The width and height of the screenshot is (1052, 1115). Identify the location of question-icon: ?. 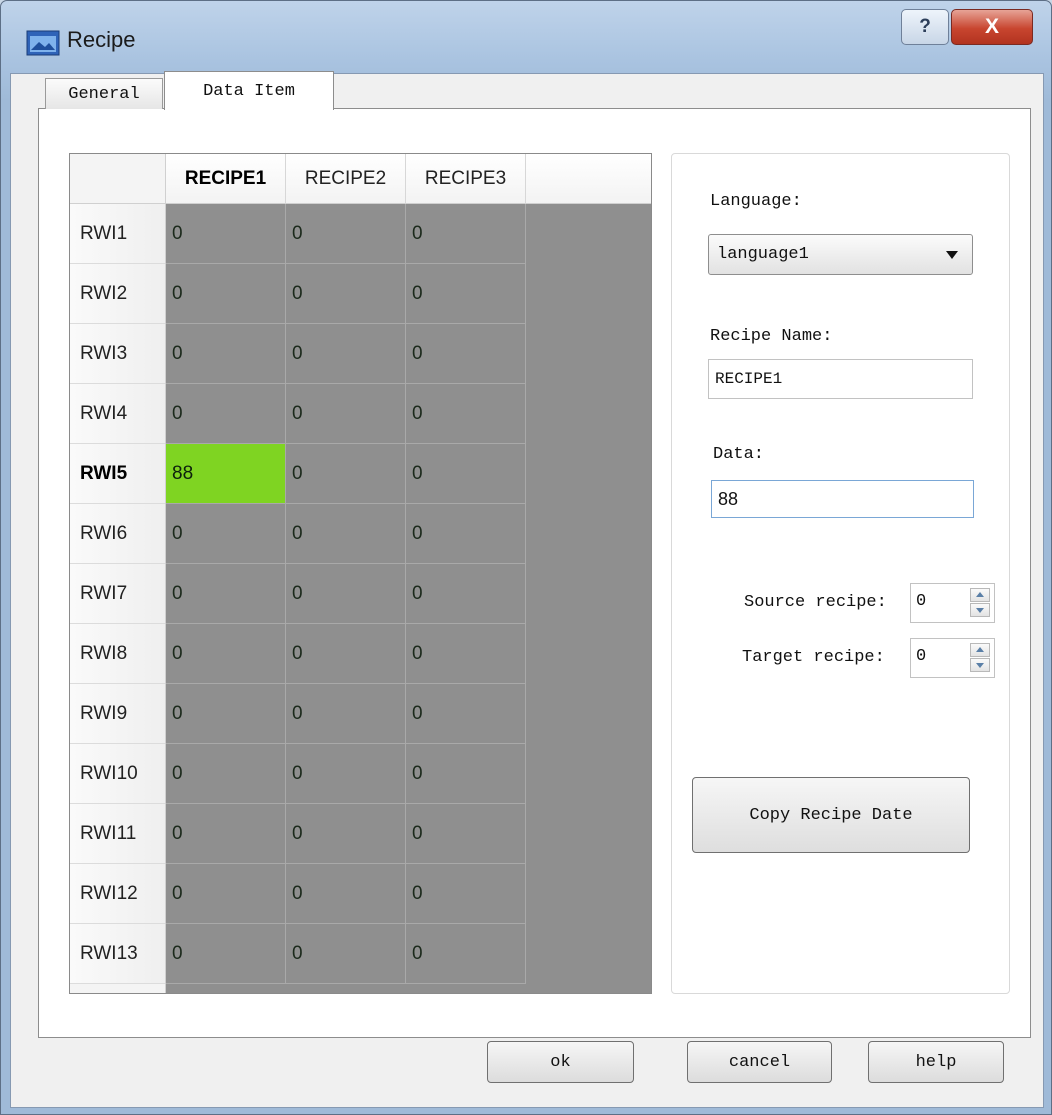
(925, 26).